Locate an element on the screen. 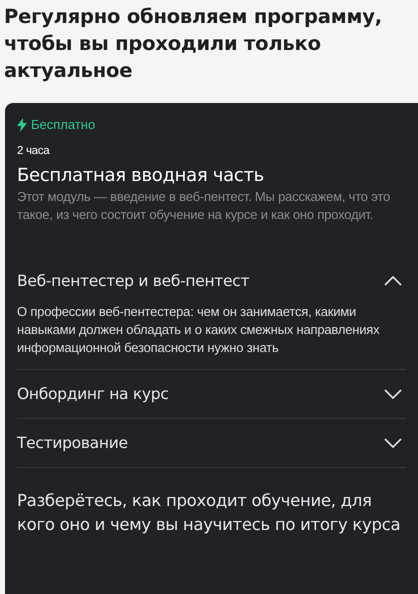  module-description: Этот модуль — введение в веб-пентест. Мы расскажем, что это такое, из чего состоит обучение на курсе и как оно проходит. is located at coordinates (204, 206).